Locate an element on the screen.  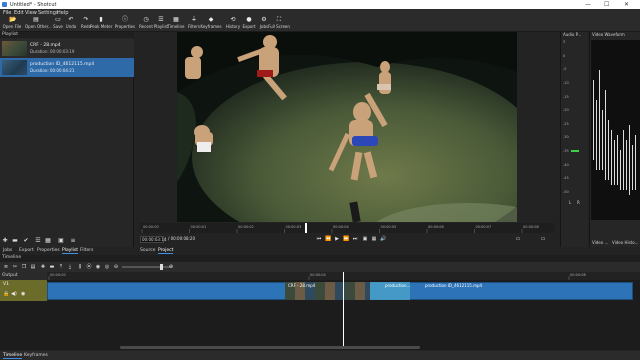
player-playhead is located at coordinates (306, 228).